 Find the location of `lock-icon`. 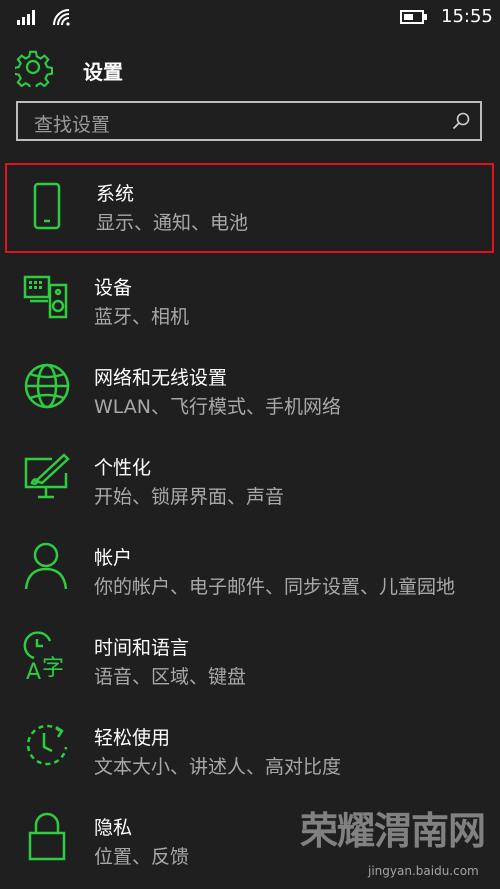

lock-icon is located at coordinates (47, 836).